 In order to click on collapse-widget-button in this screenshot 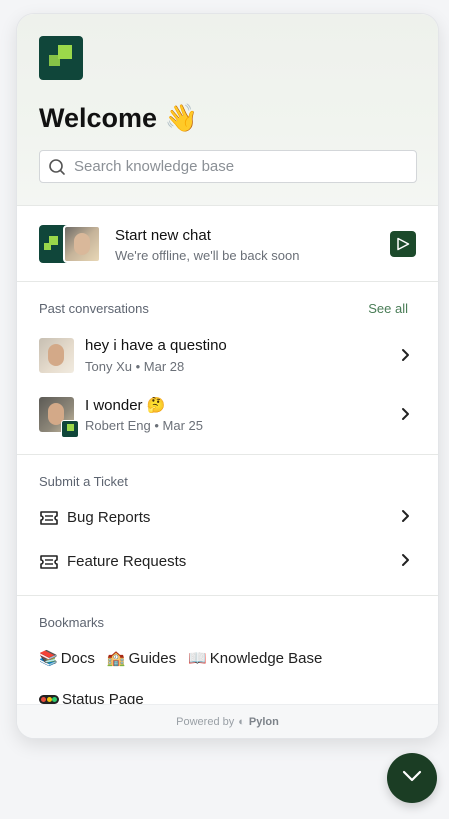, I will do `click(412, 778)`.